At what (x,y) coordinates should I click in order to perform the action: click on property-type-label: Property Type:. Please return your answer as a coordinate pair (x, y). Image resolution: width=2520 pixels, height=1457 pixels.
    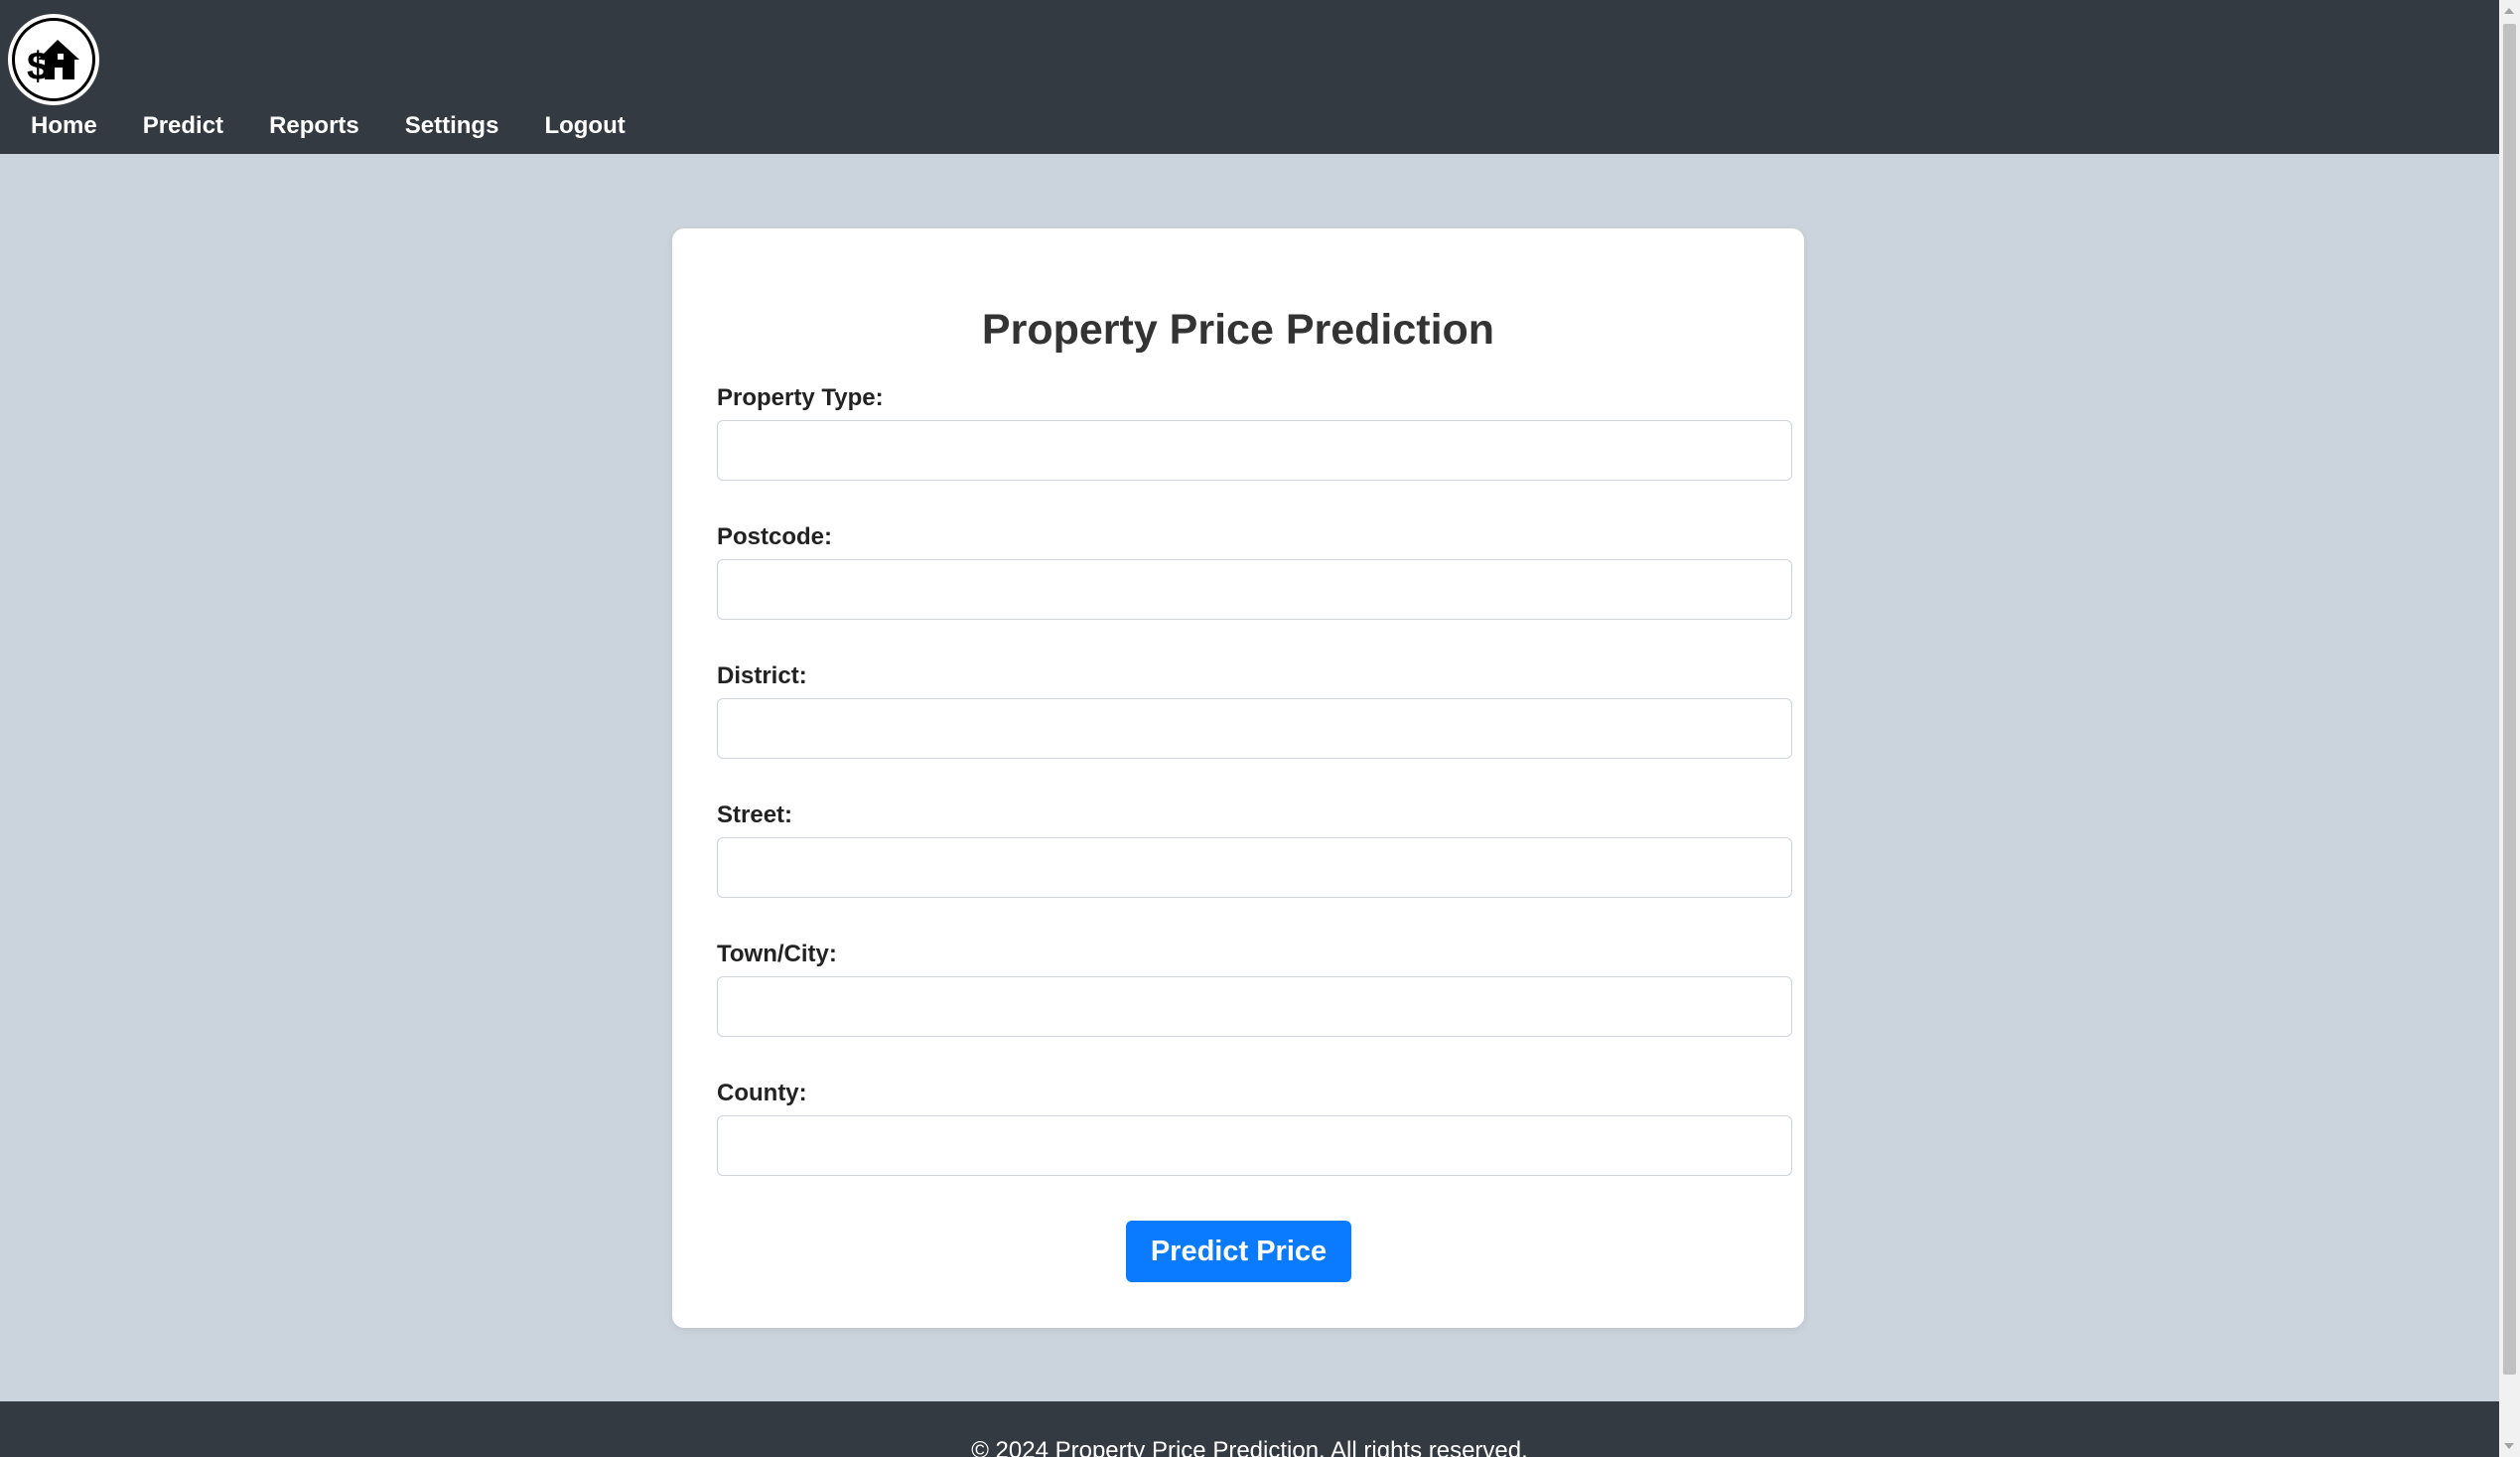
    Looking at the image, I should click on (800, 398).